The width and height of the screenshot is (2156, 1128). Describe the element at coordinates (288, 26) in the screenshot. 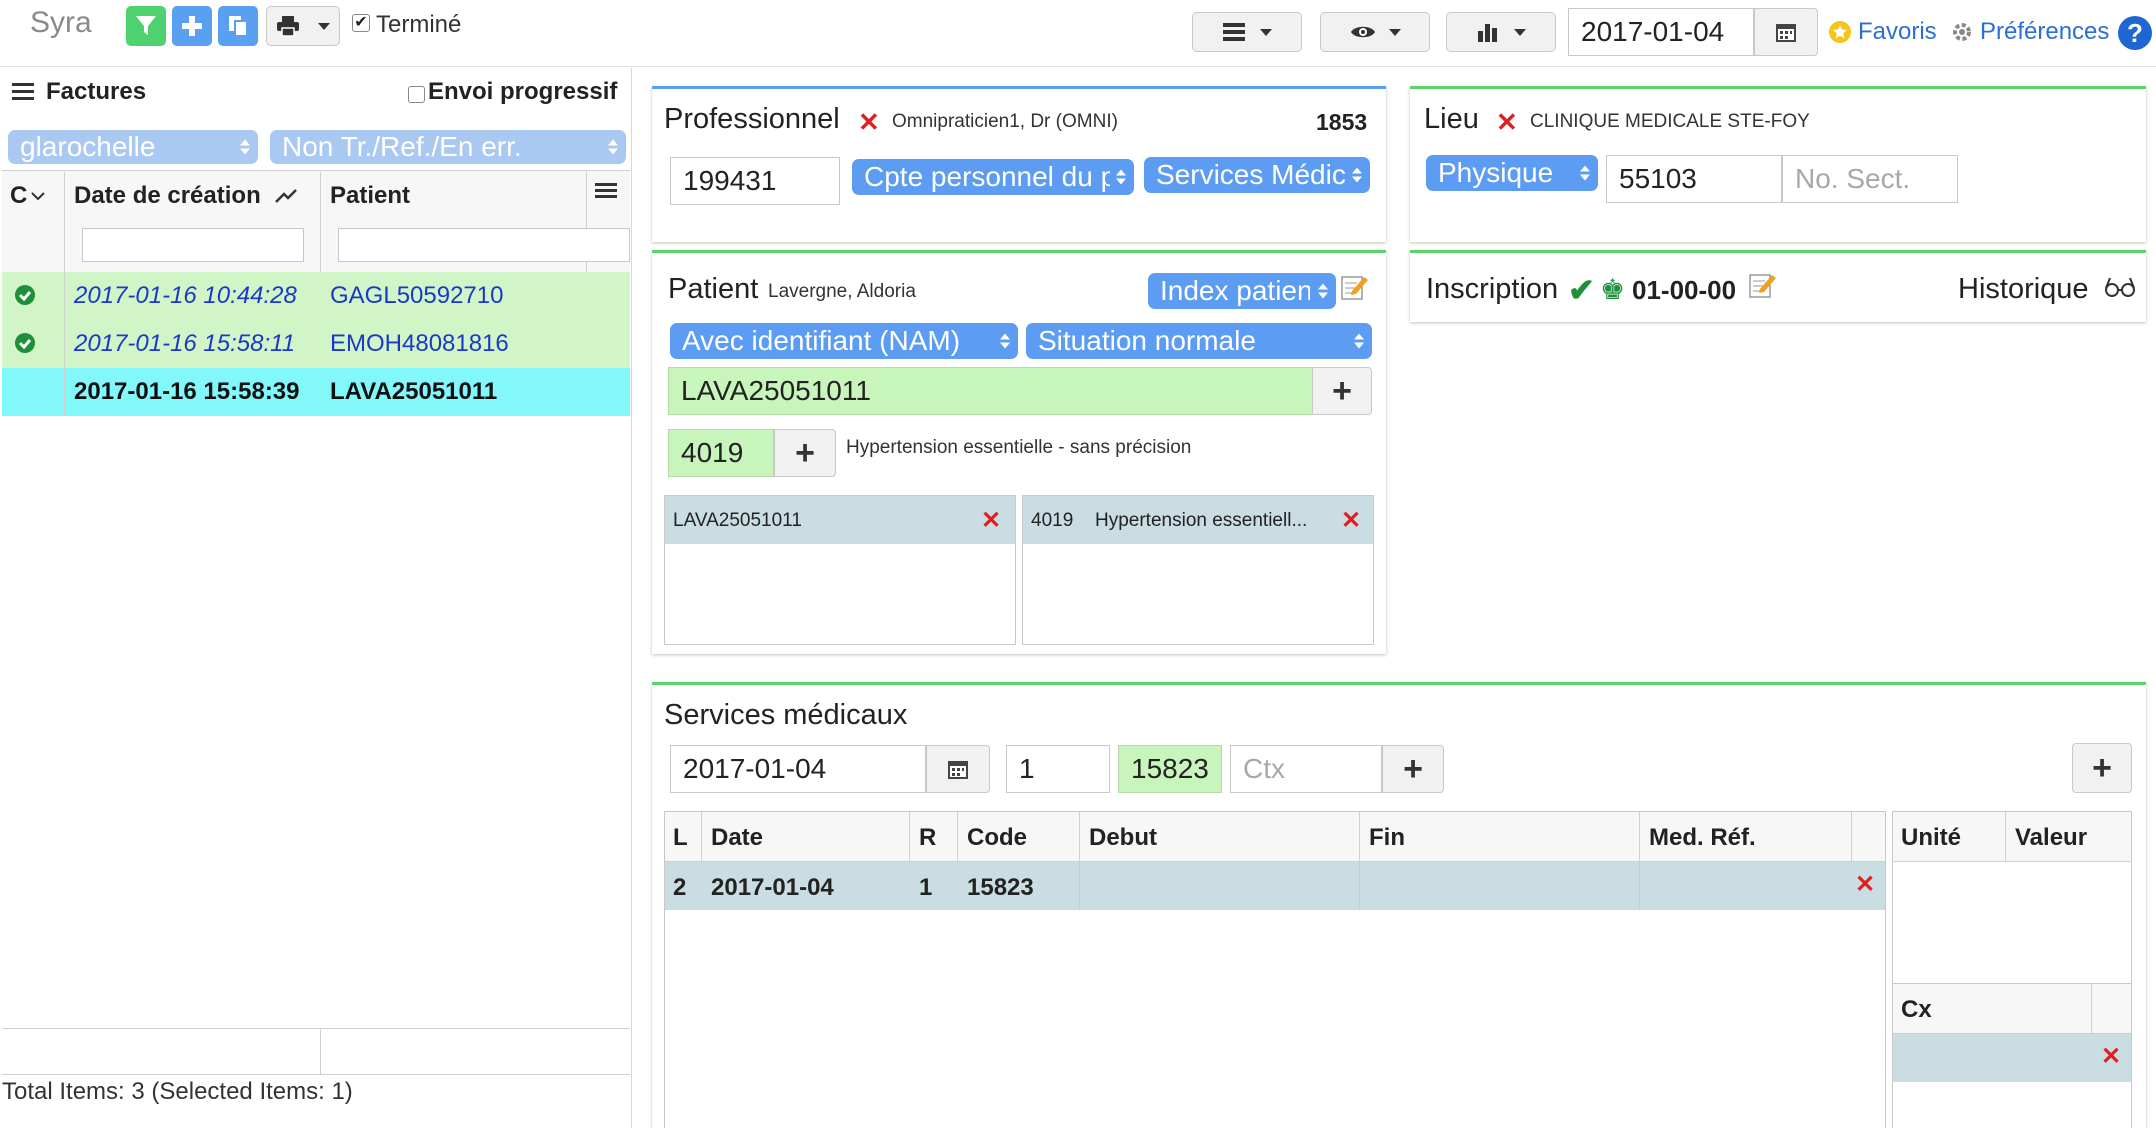

I see `printer-icon` at that location.